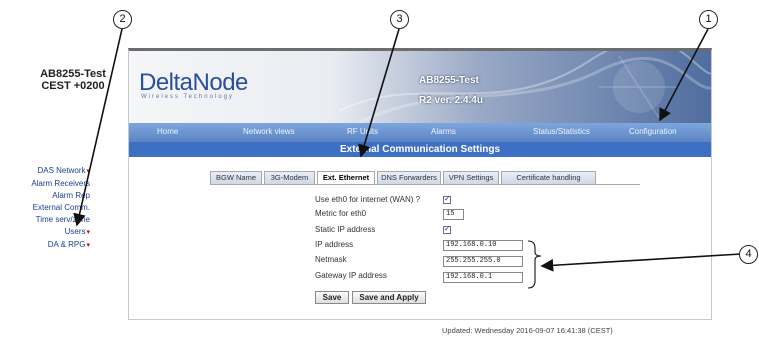 This screenshot has height=338, width=759. Describe the element at coordinates (399, 19) in the screenshot. I see `callout-3: 3` at that location.